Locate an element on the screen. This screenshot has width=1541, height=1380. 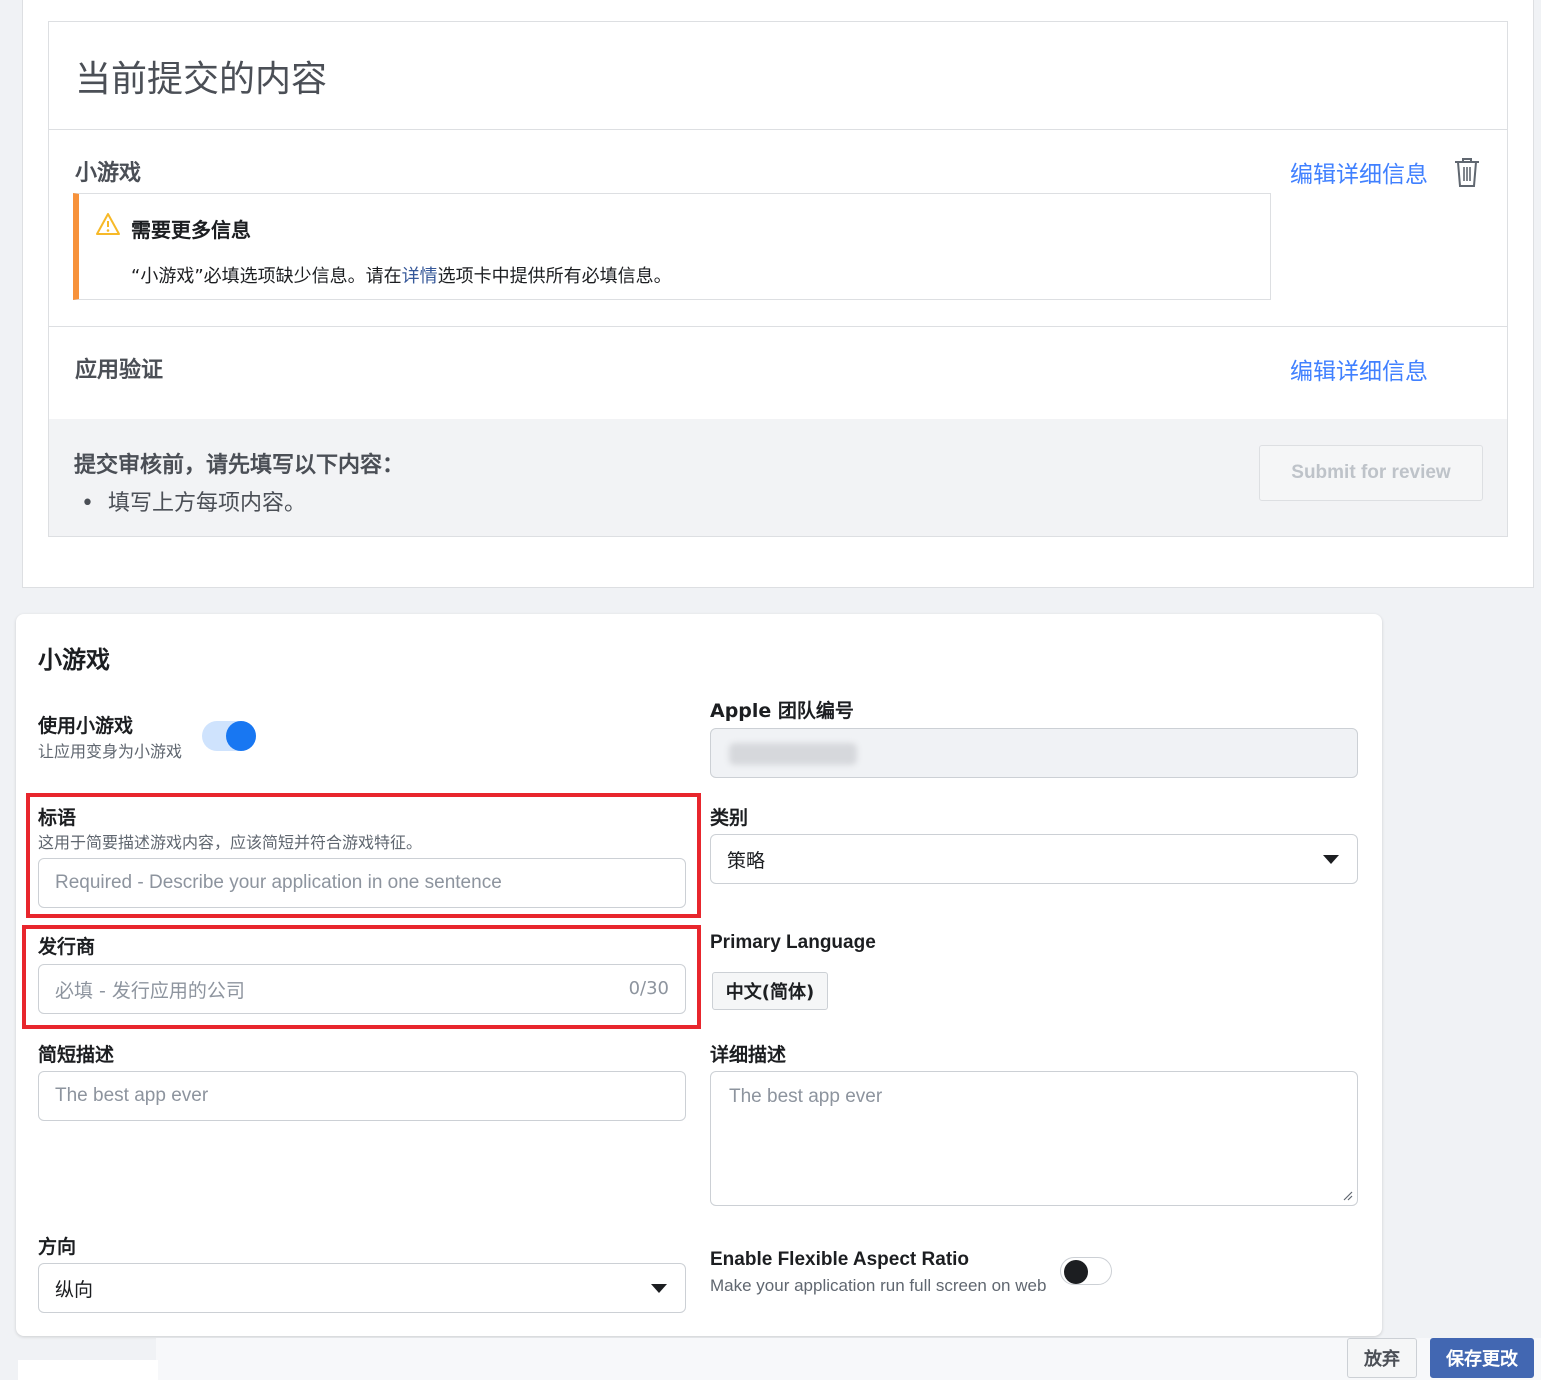
submit-requirements-title: 提交审核前，请先填写以下内容： is located at coordinates (239, 465).